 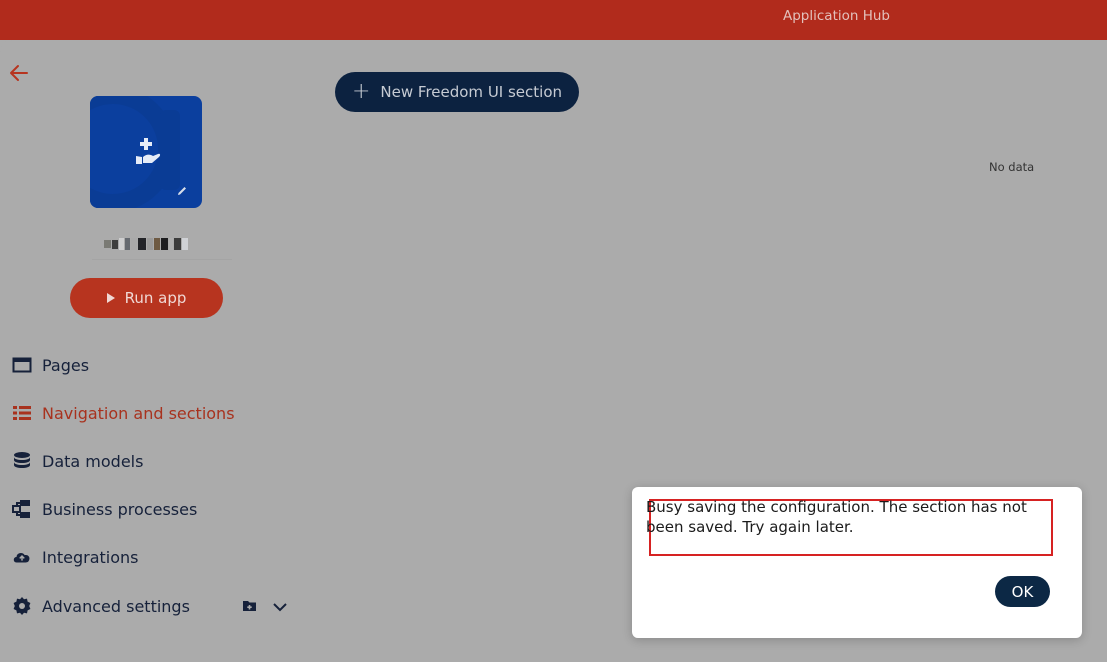 I want to click on hand-plus-icon, so click(x=148, y=151).